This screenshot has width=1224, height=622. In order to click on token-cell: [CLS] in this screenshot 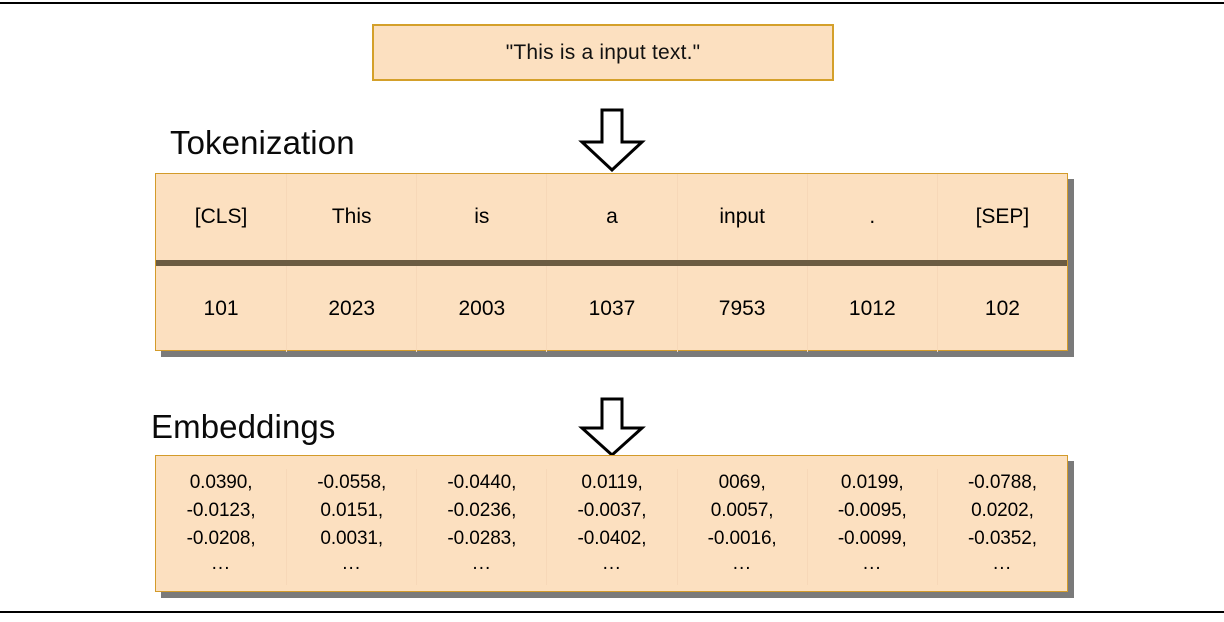, I will do `click(221, 216)`.